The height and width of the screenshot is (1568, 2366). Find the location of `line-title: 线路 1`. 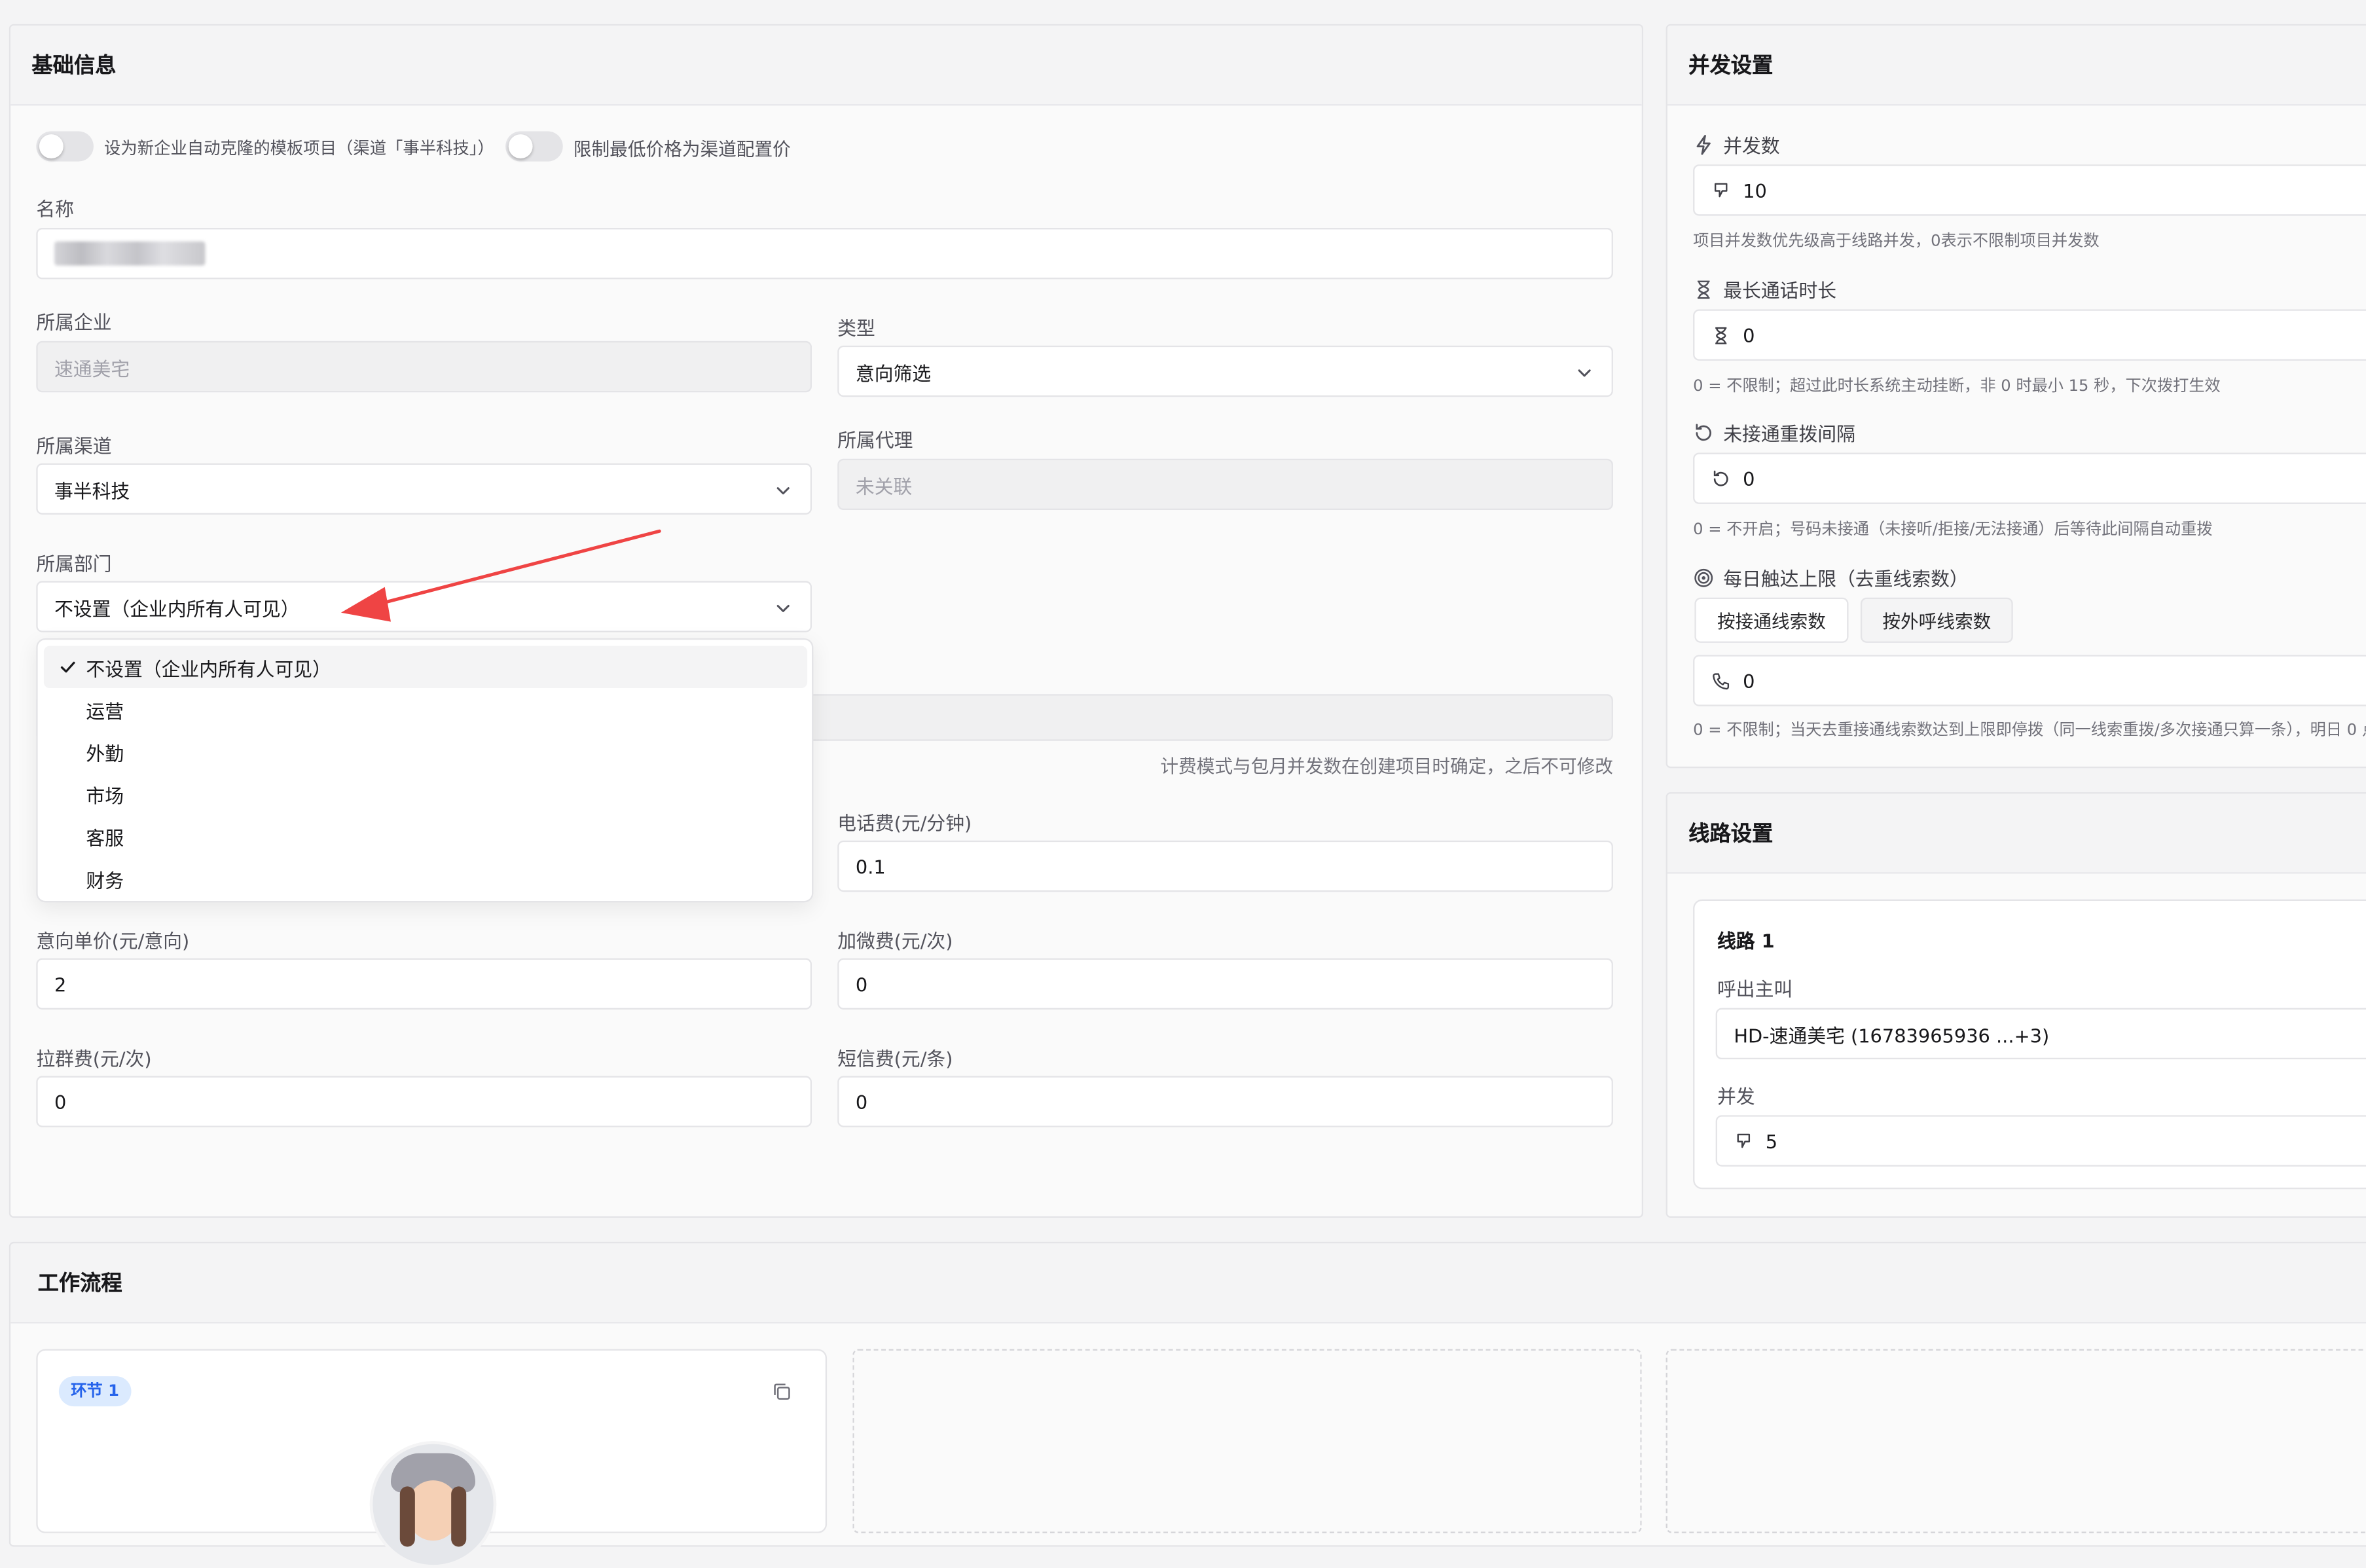

line-title: 线路 1 is located at coordinates (1746, 941).